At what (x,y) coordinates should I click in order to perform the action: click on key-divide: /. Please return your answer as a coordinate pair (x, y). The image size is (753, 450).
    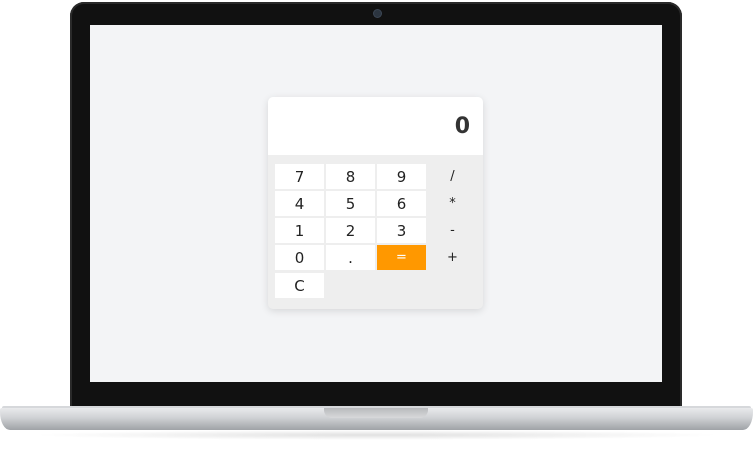
    Looking at the image, I should click on (452, 176).